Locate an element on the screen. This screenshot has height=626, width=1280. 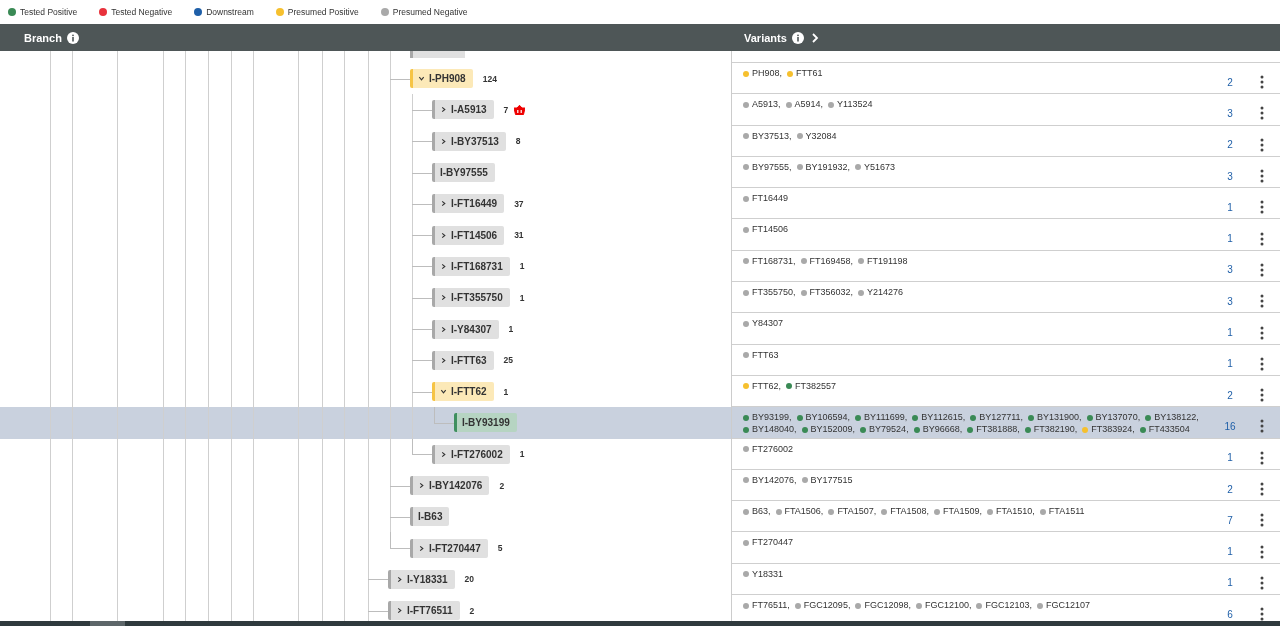
basket-icon is located at coordinates (520, 109).